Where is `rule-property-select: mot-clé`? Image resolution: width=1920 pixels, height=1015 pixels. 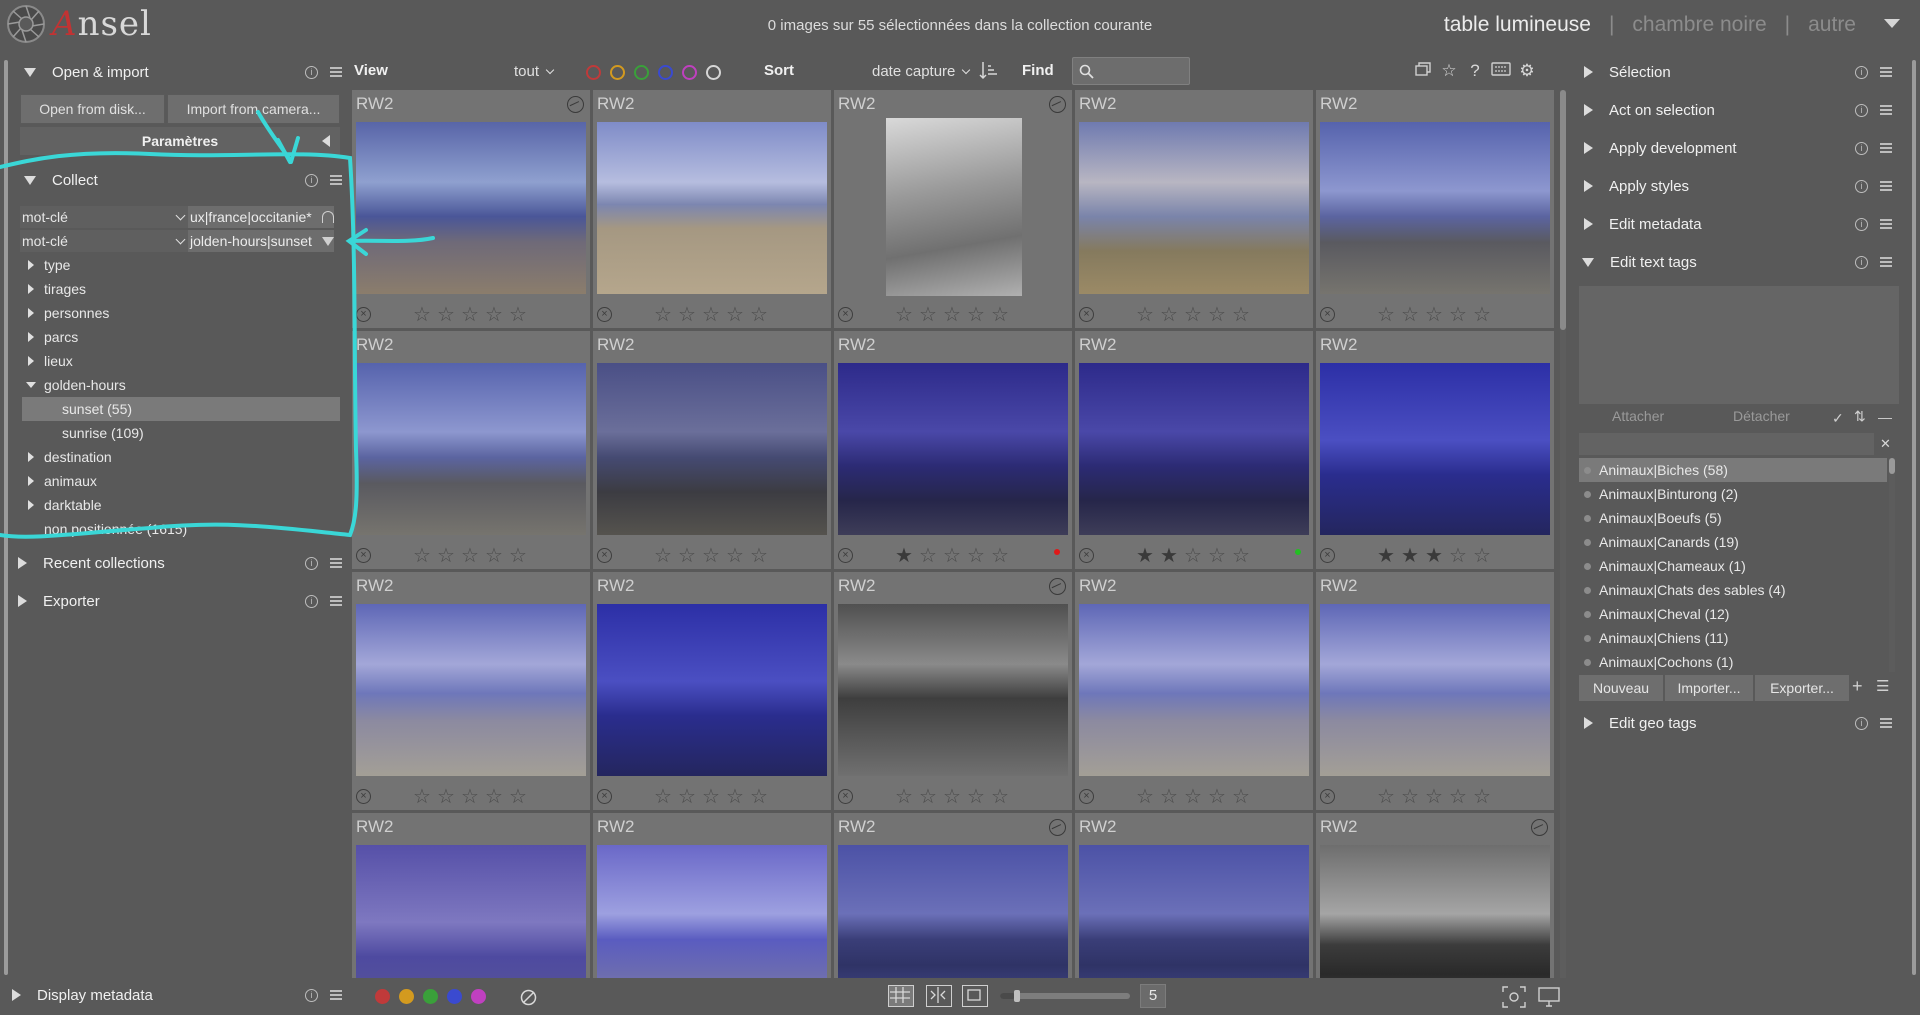 rule-property-select: mot-clé is located at coordinates (104, 217).